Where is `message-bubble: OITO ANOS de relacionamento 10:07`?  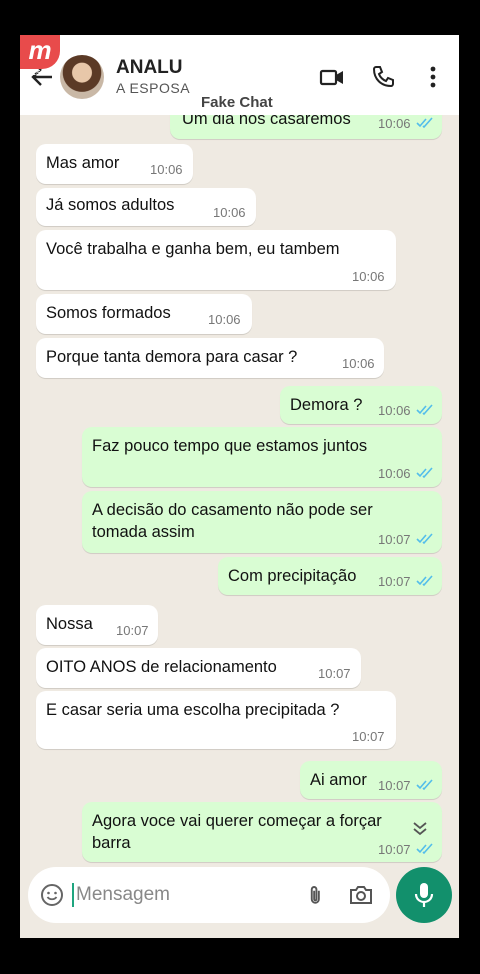 message-bubble: OITO ANOS de relacionamento 10:07 is located at coordinates (198, 668).